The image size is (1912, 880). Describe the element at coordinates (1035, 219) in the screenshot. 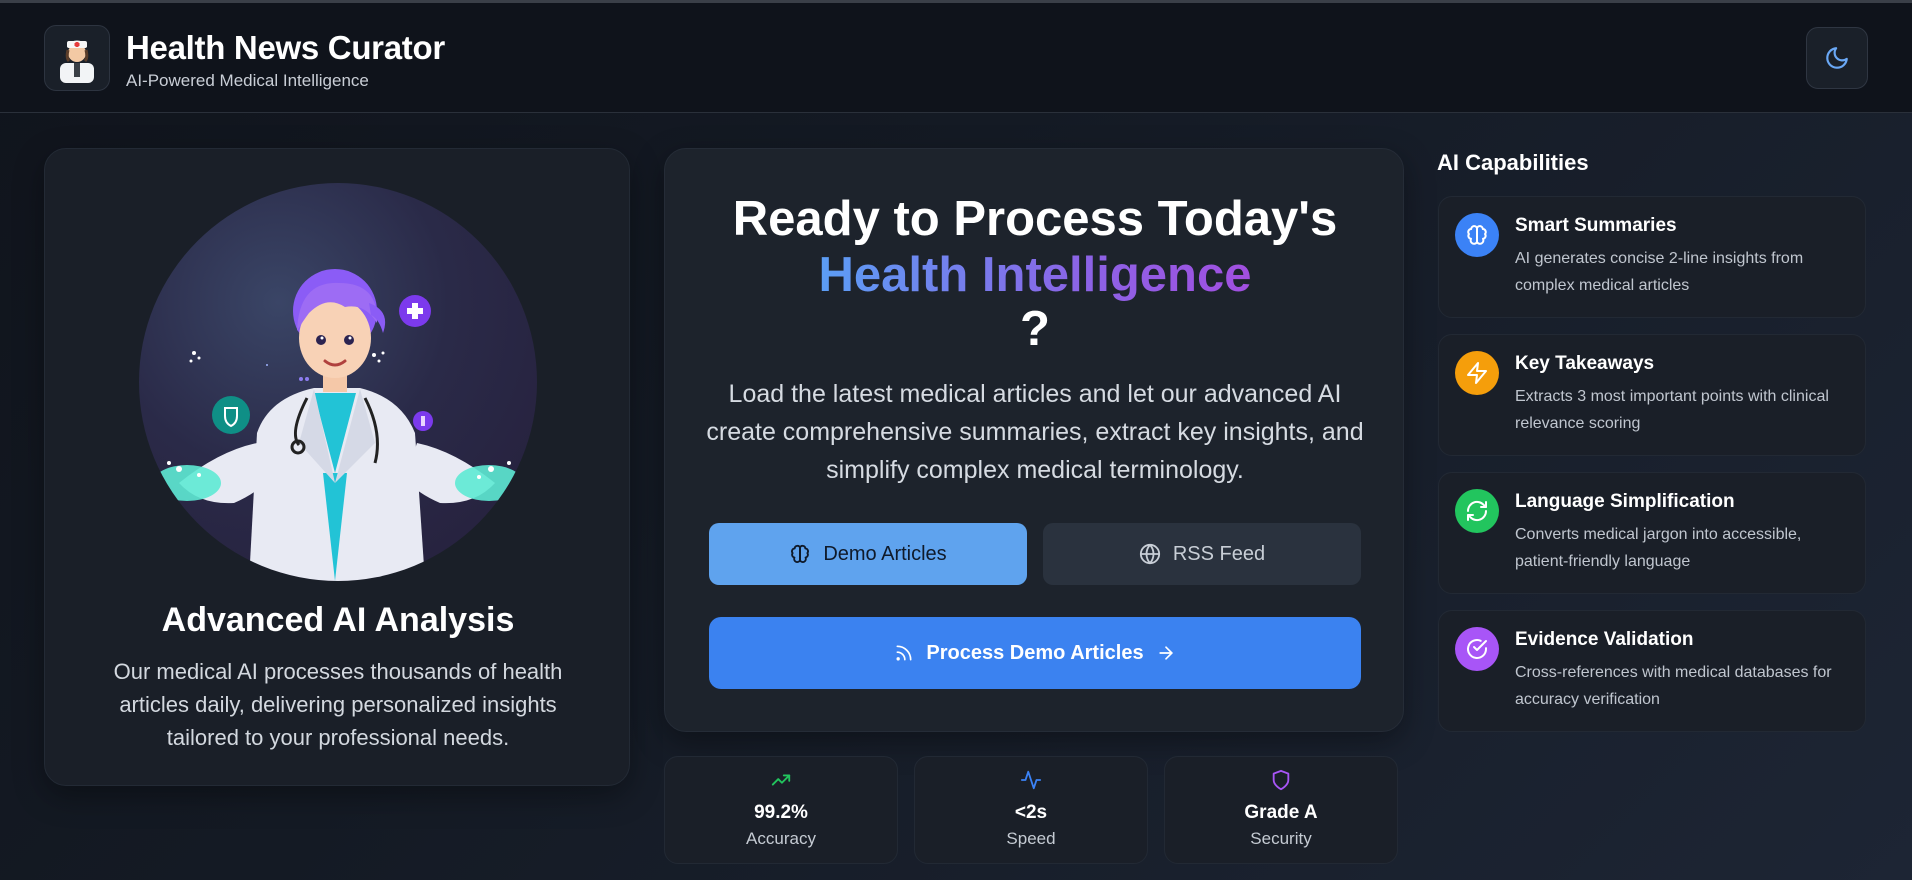

I see `hero-title: Ready to Process Today's` at that location.